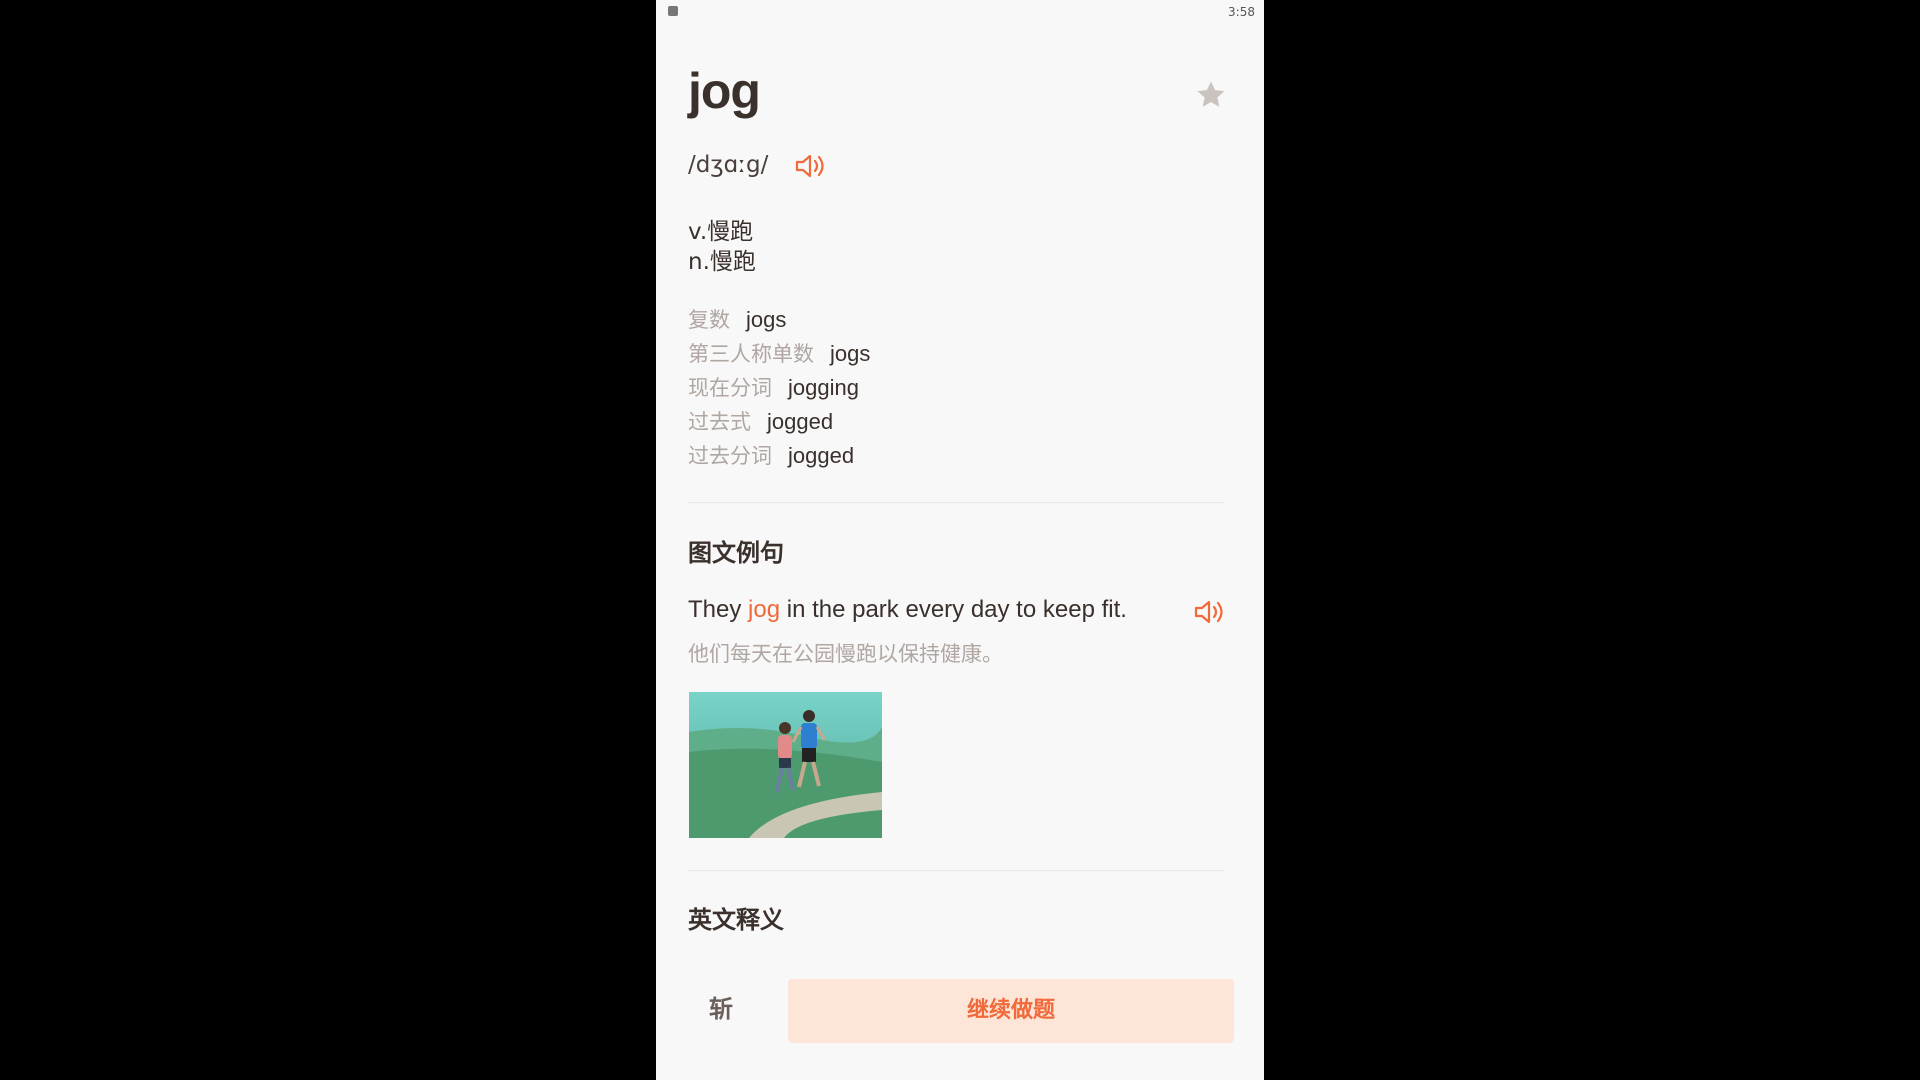 The image size is (1920, 1080). Describe the element at coordinates (960, 13) in the screenshot. I see `status-bar: 3:58` at that location.